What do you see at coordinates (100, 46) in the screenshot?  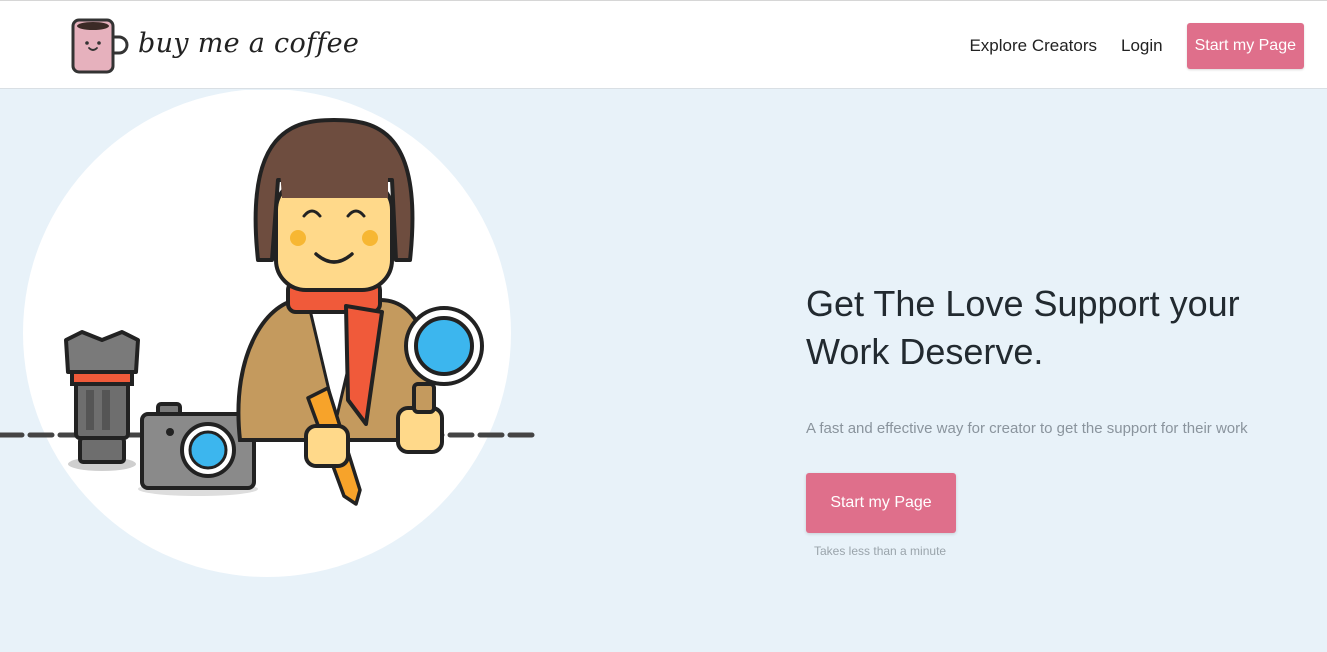 I see `coffee-cup-logo-icon` at bounding box center [100, 46].